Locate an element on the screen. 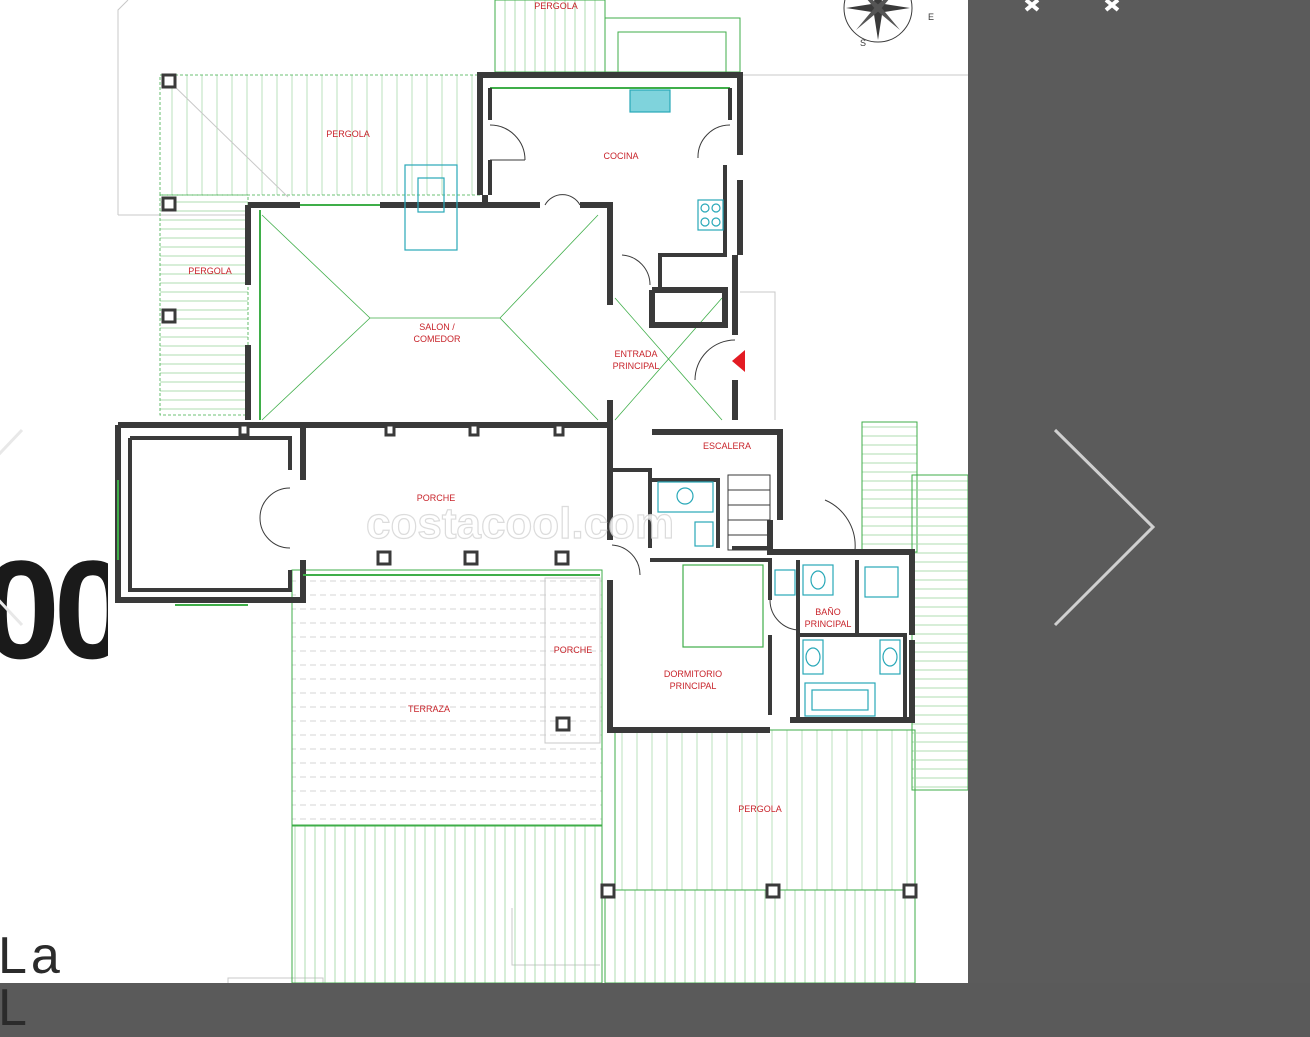  label-pergola-left: PERGOLA is located at coordinates (210, 271).